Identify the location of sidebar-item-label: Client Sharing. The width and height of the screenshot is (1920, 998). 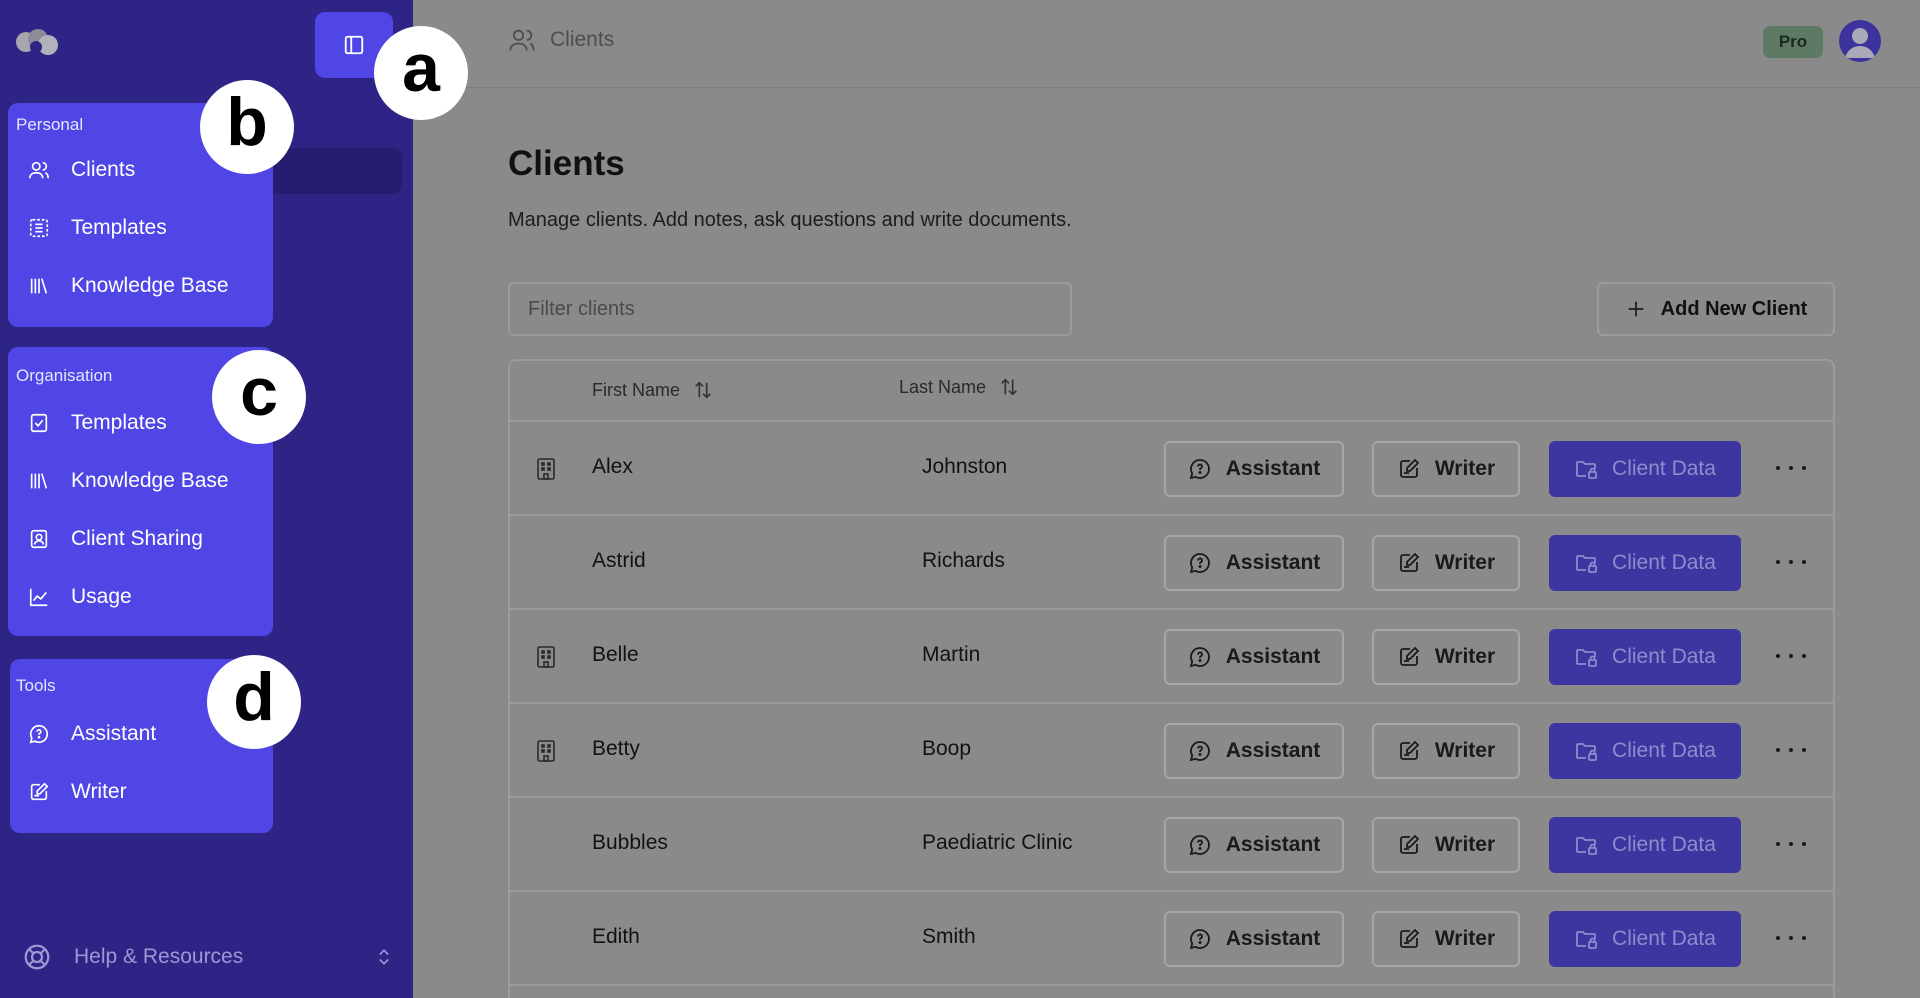
(137, 538).